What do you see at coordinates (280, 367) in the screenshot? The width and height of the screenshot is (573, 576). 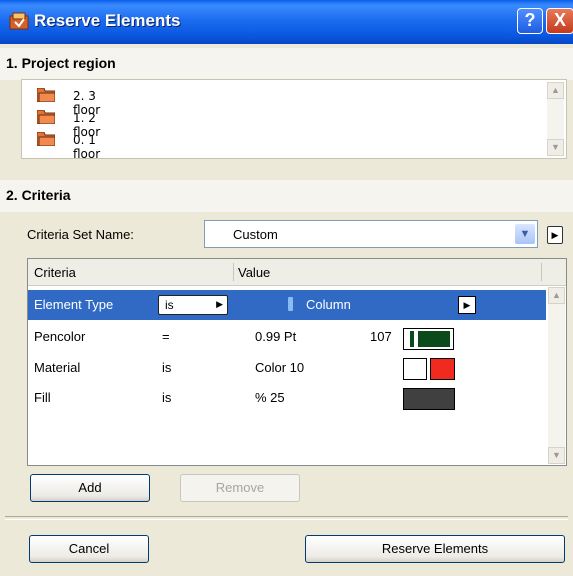 I see `criteria-value: Color 10` at bounding box center [280, 367].